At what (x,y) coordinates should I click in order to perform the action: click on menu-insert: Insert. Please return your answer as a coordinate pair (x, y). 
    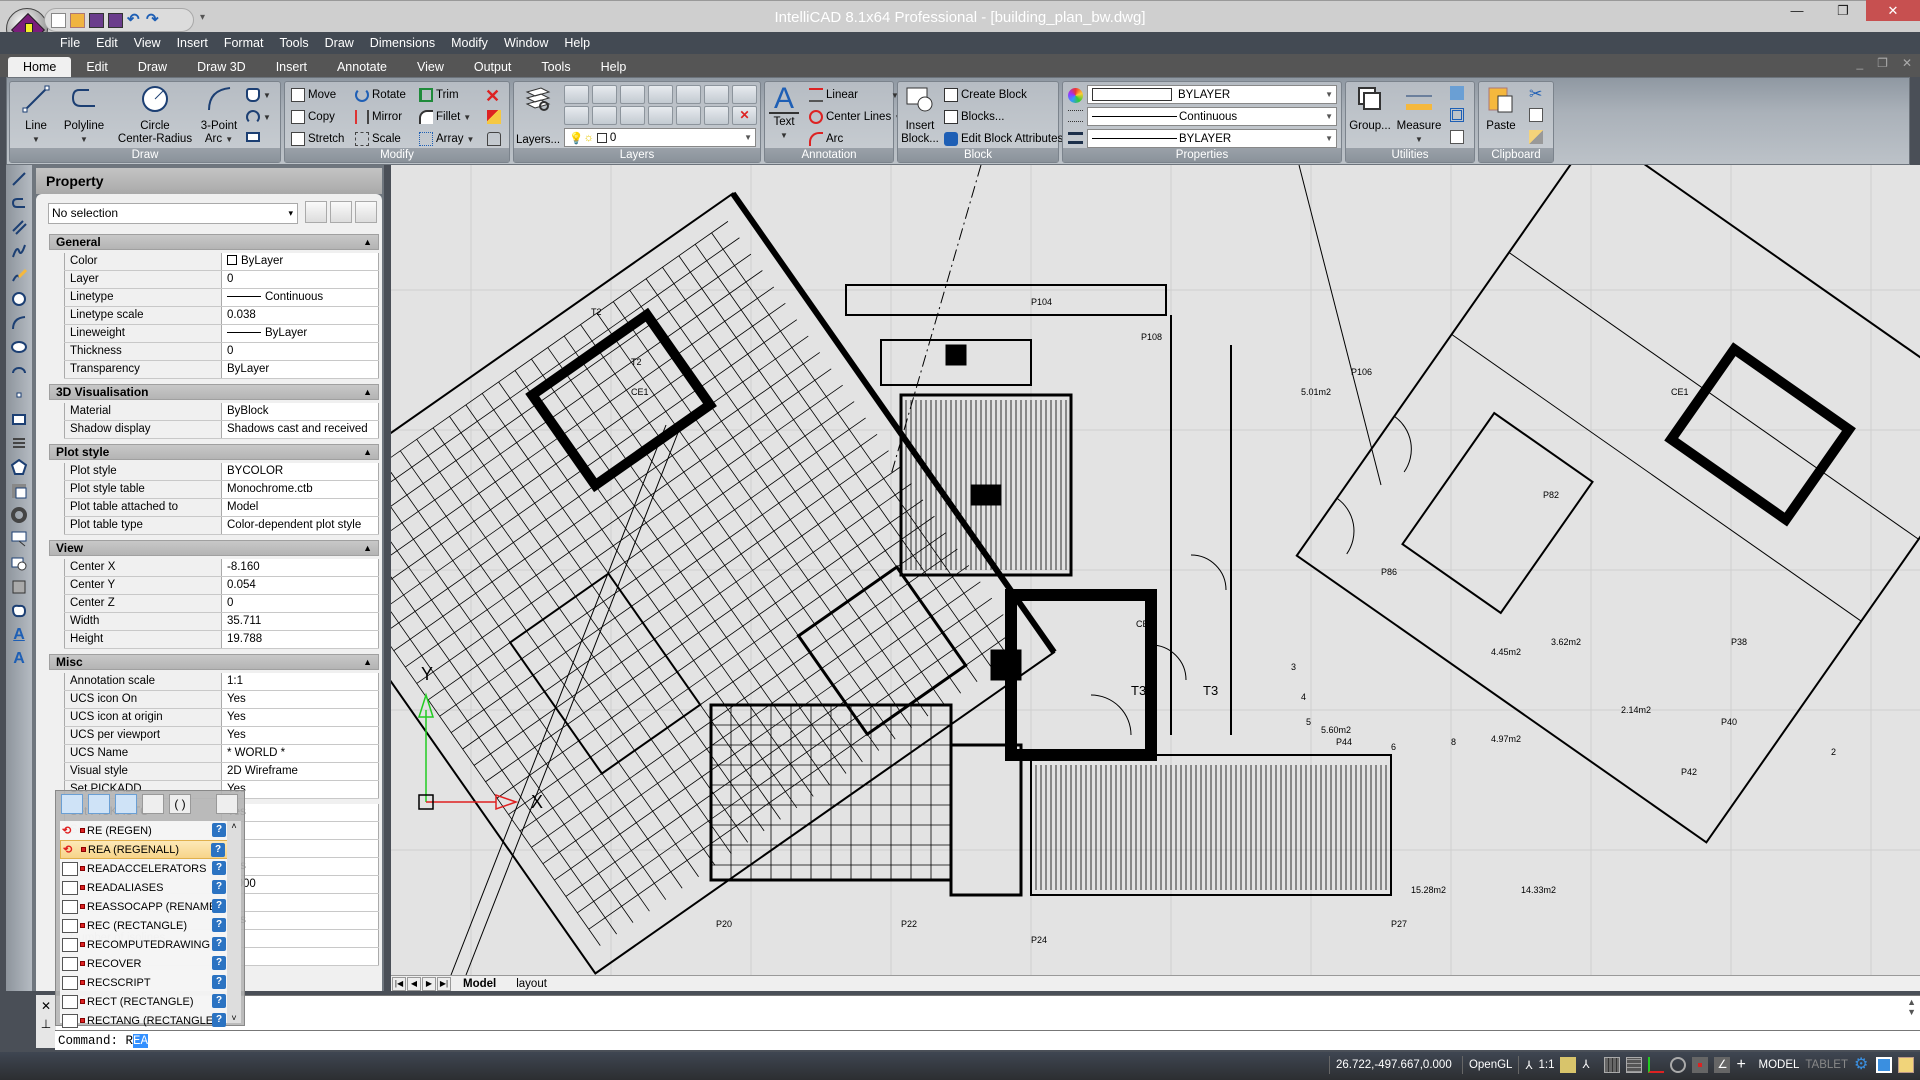
    Looking at the image, I should click on (192, 43).